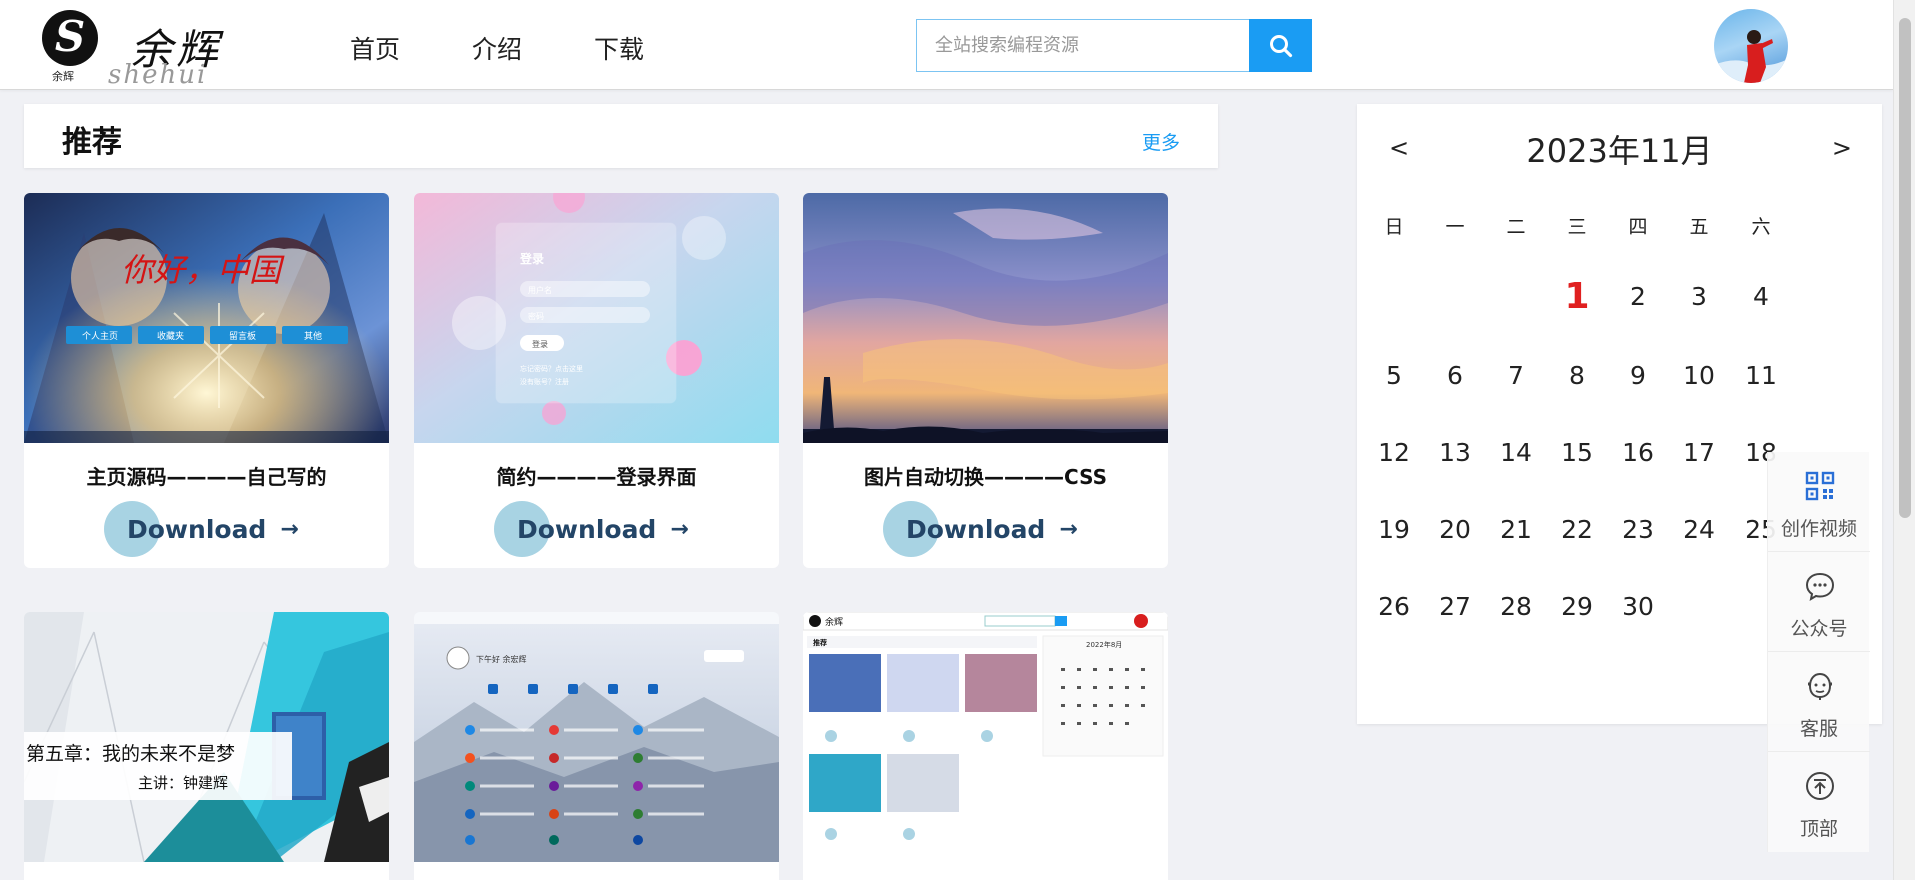 This screenshot has width=1915, height=880. Describe the element at coordinates (1761, 227) in the screenshot. I see `calendar-weekday: 六` at that location.